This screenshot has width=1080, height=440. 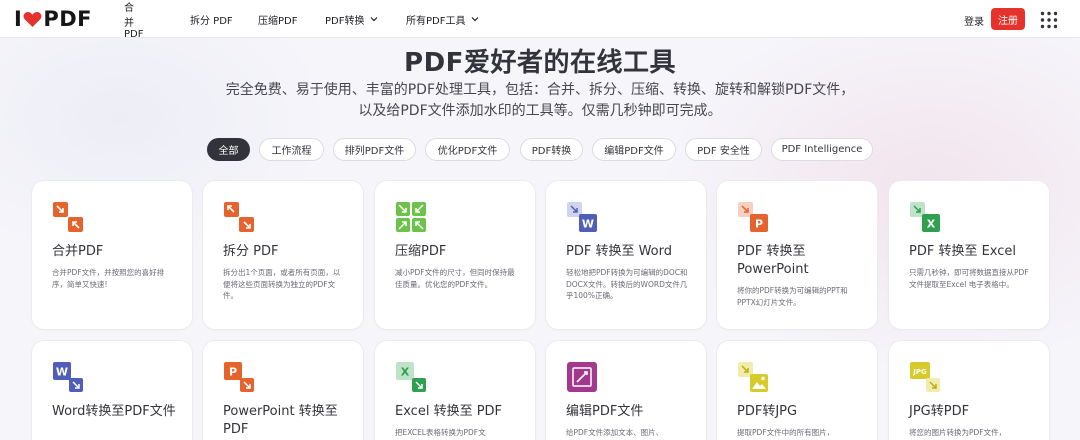 I want to click on tool-card-merge-pdf: 合并PDF 合并PDF文件，并按照您的喜好排序，简单又快速!, so click(x=112, y=255).